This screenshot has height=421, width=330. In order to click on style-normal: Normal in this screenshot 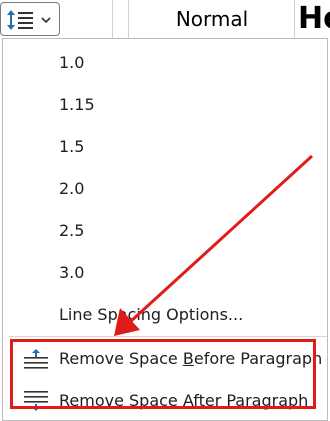, I will do `click(212, 19)`.